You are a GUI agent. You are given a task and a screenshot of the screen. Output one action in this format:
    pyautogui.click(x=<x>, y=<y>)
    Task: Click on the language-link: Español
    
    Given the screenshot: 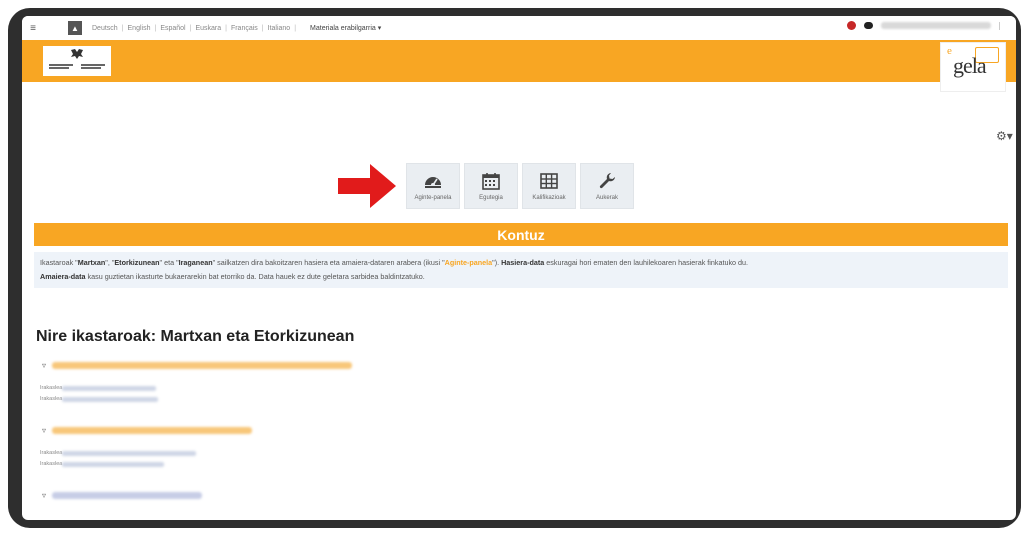 What is the action you would take?
    pyautogui.click(x=172, y=28)
    